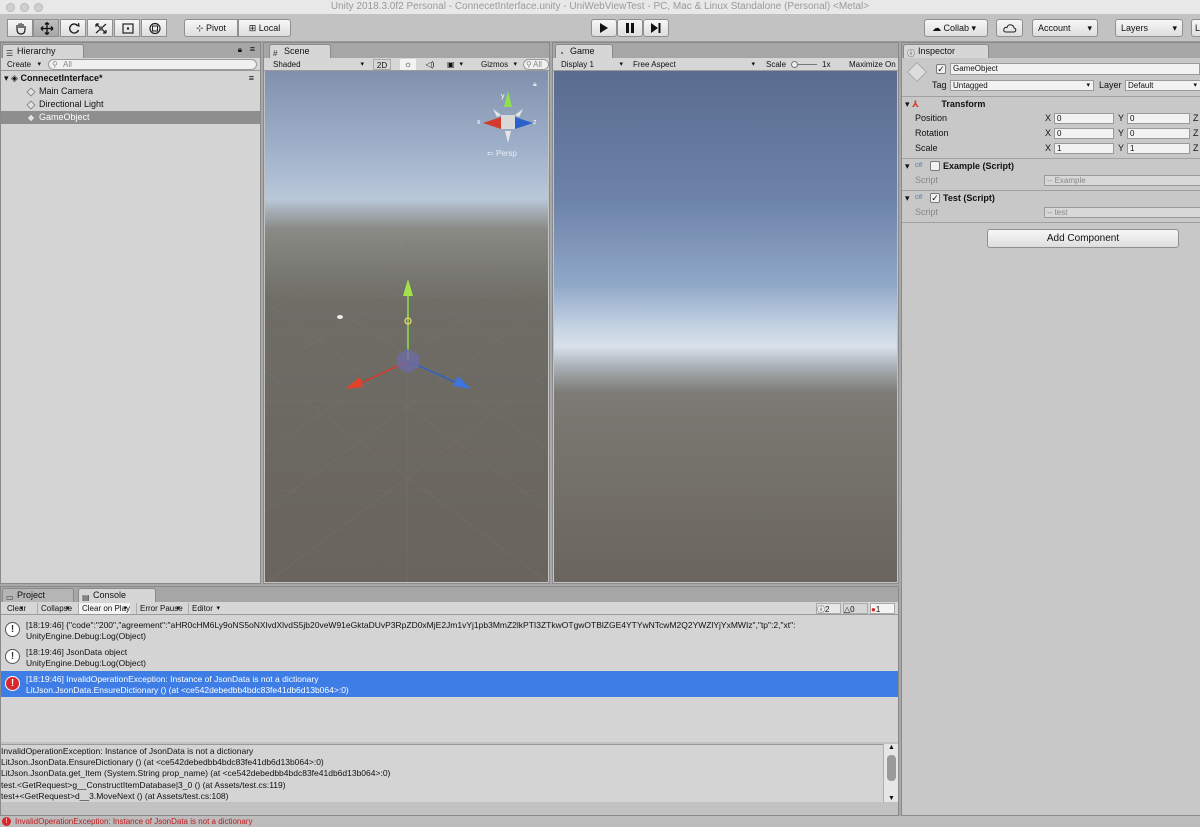 The width and height of the screenshot is (1200, 827). I want to click on tag-dropdown: Untagged, so click(1022, 85).